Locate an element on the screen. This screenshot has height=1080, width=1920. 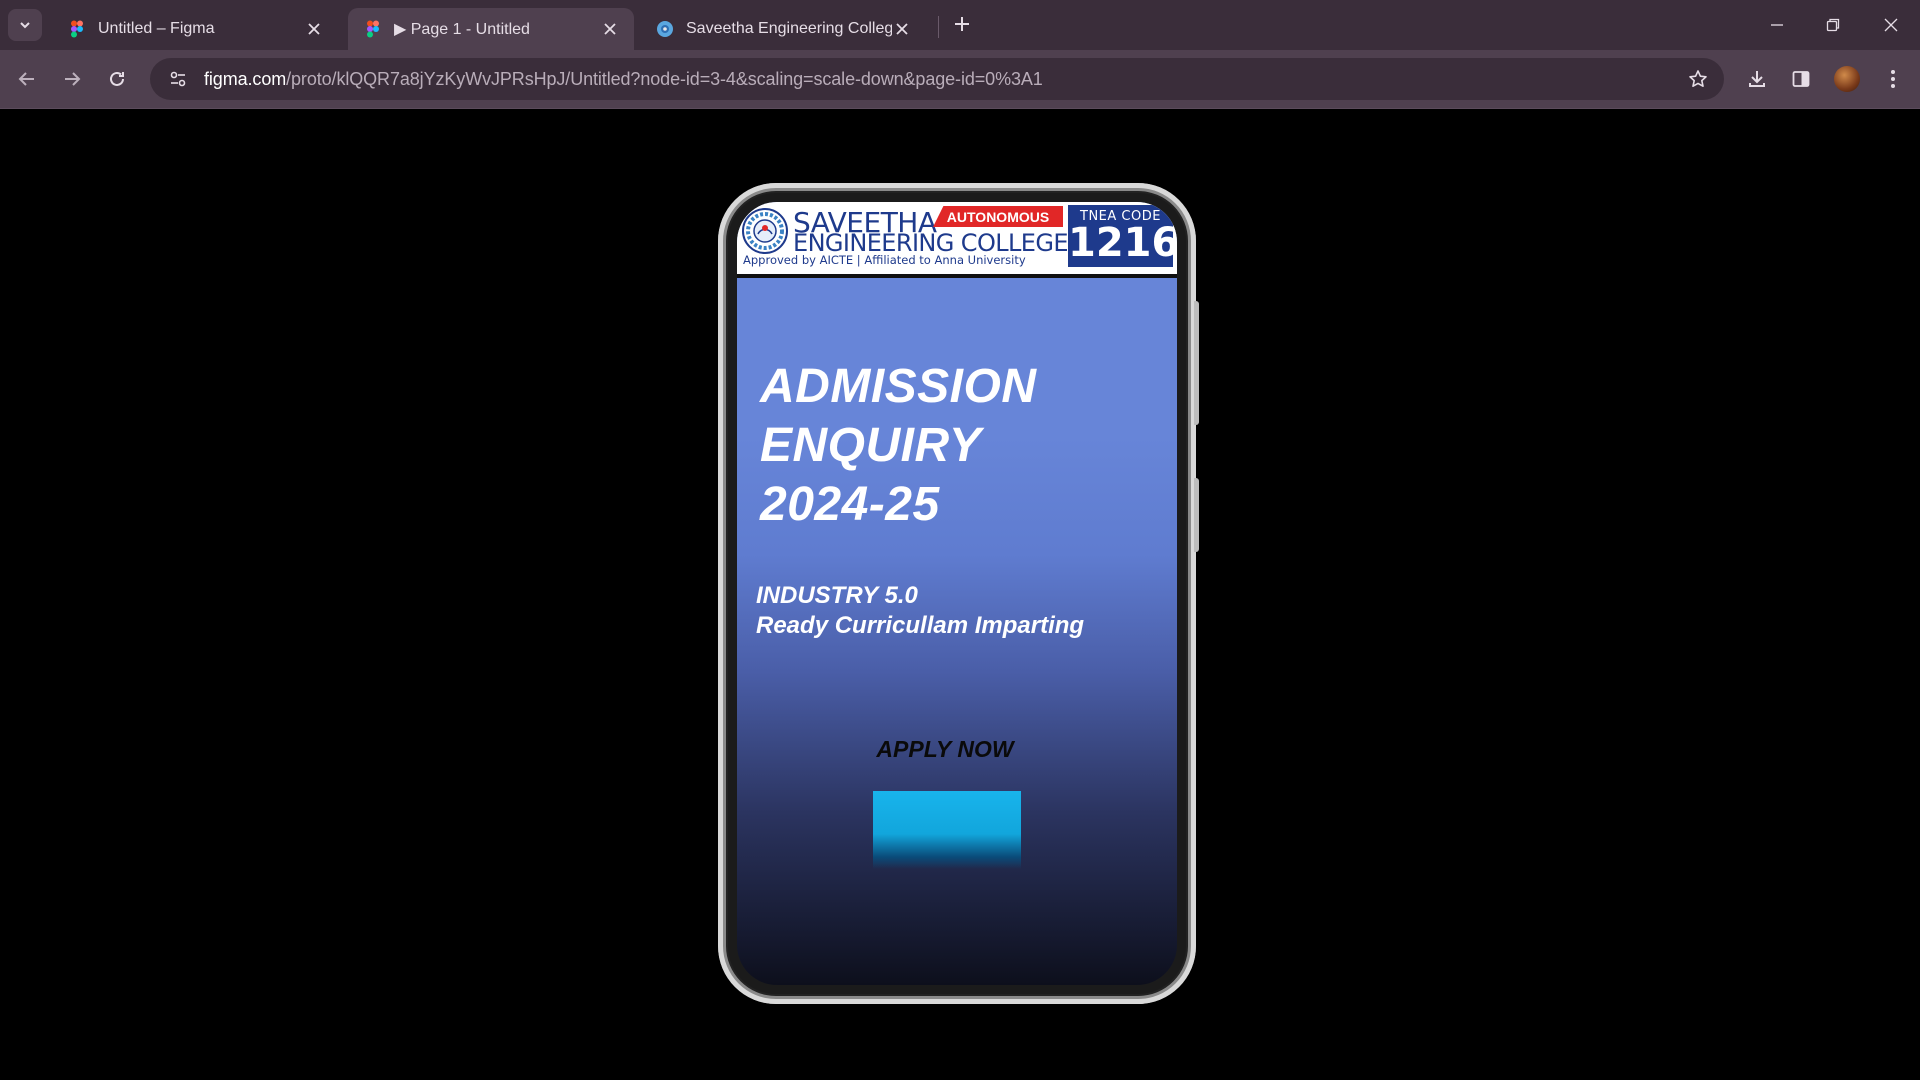
tagline: INDUSTRY 5.0 Ready Curricullam Imparting is located at coordinates (961, 611).